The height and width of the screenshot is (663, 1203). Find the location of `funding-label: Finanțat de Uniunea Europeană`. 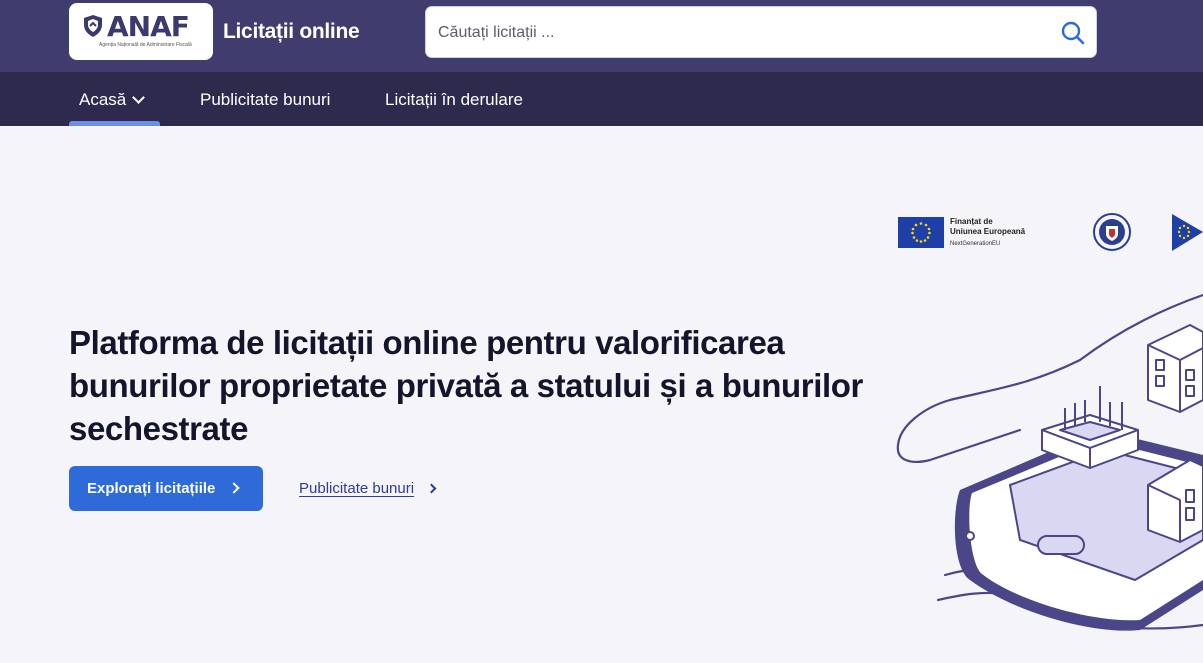

funding-label: Finanțat de Uniunea Europeană is located at coordinates (987, 227).